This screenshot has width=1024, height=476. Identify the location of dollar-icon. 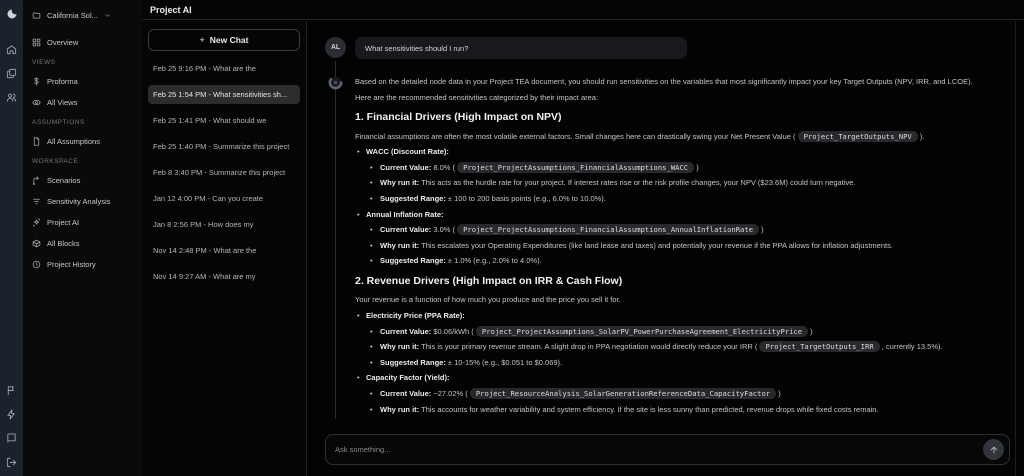
(36, 81).